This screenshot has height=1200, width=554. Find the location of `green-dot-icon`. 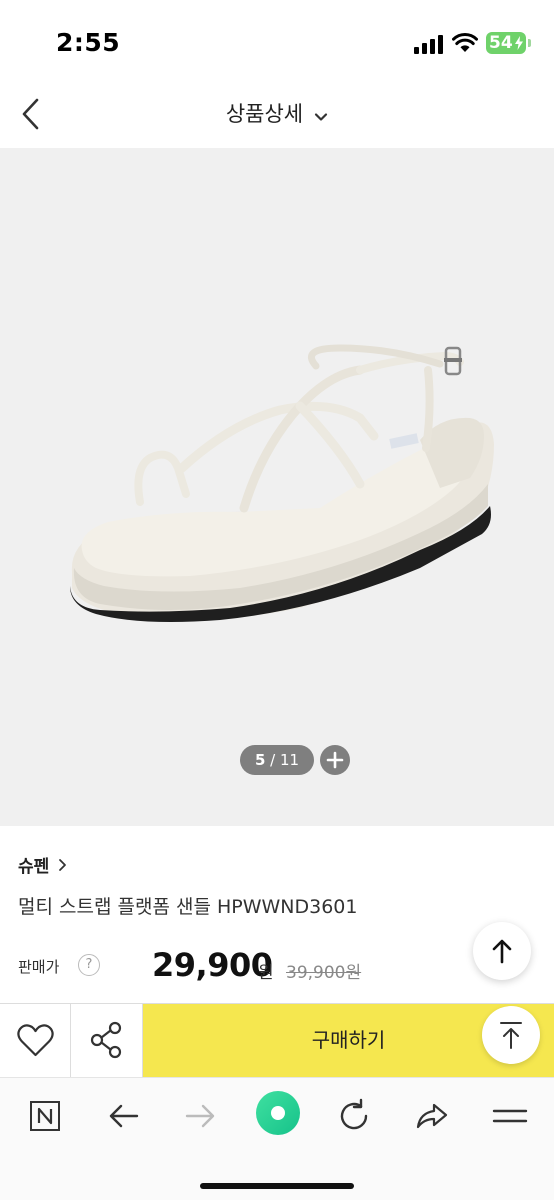

green-dot-icon is located at coordinates (278, 1113).